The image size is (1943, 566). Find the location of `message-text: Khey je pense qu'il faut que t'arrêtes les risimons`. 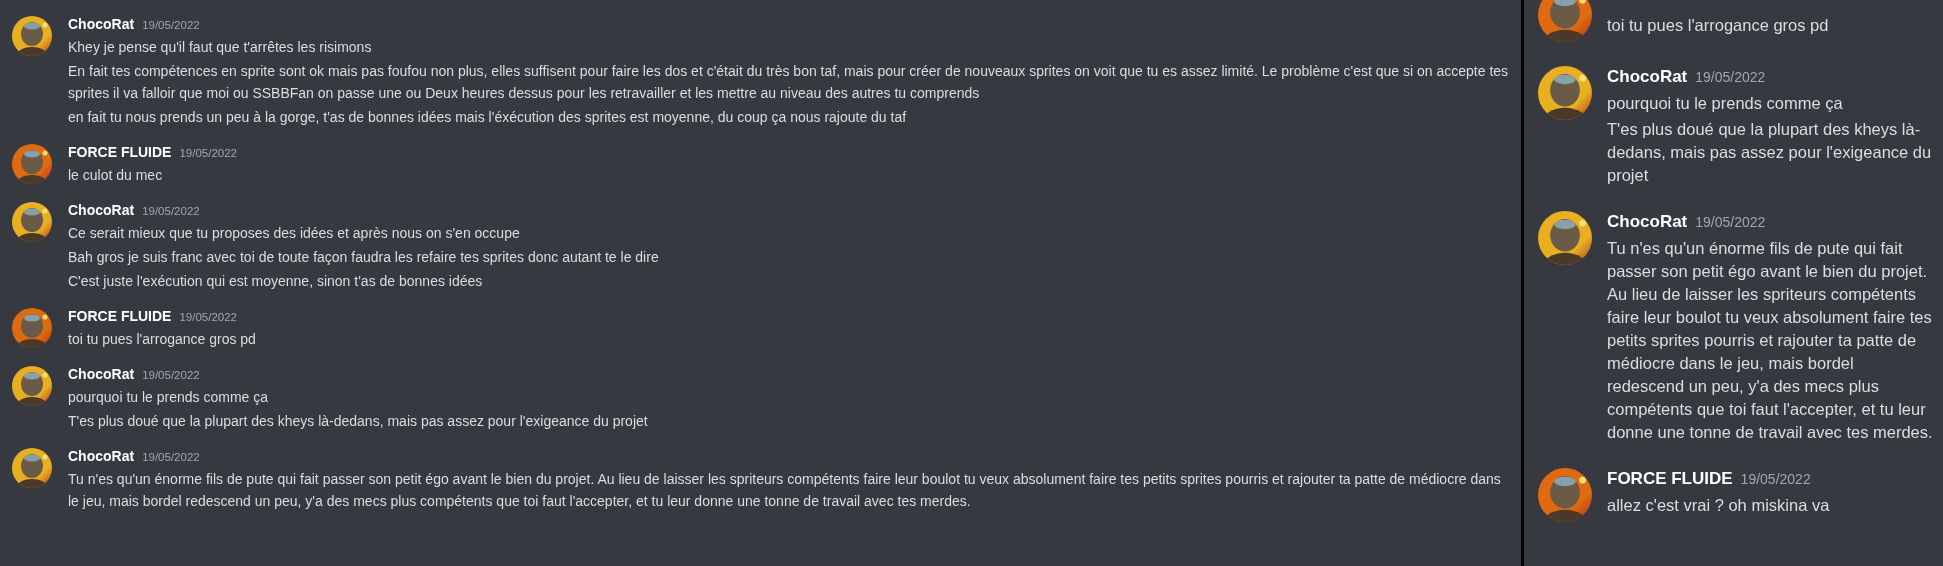

message-text: Khey je pense qu'il faut que t'arrêtes les risimons is located at coordinates (220, 47).